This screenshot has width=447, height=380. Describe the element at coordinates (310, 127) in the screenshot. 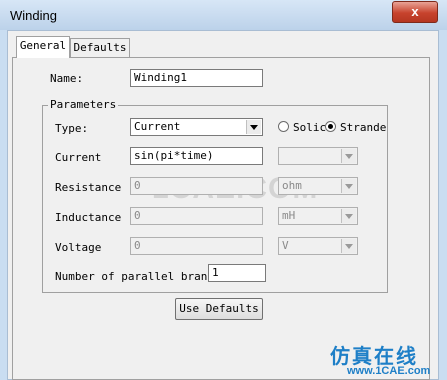

I see `radio-solid-label: Solic` at that location.